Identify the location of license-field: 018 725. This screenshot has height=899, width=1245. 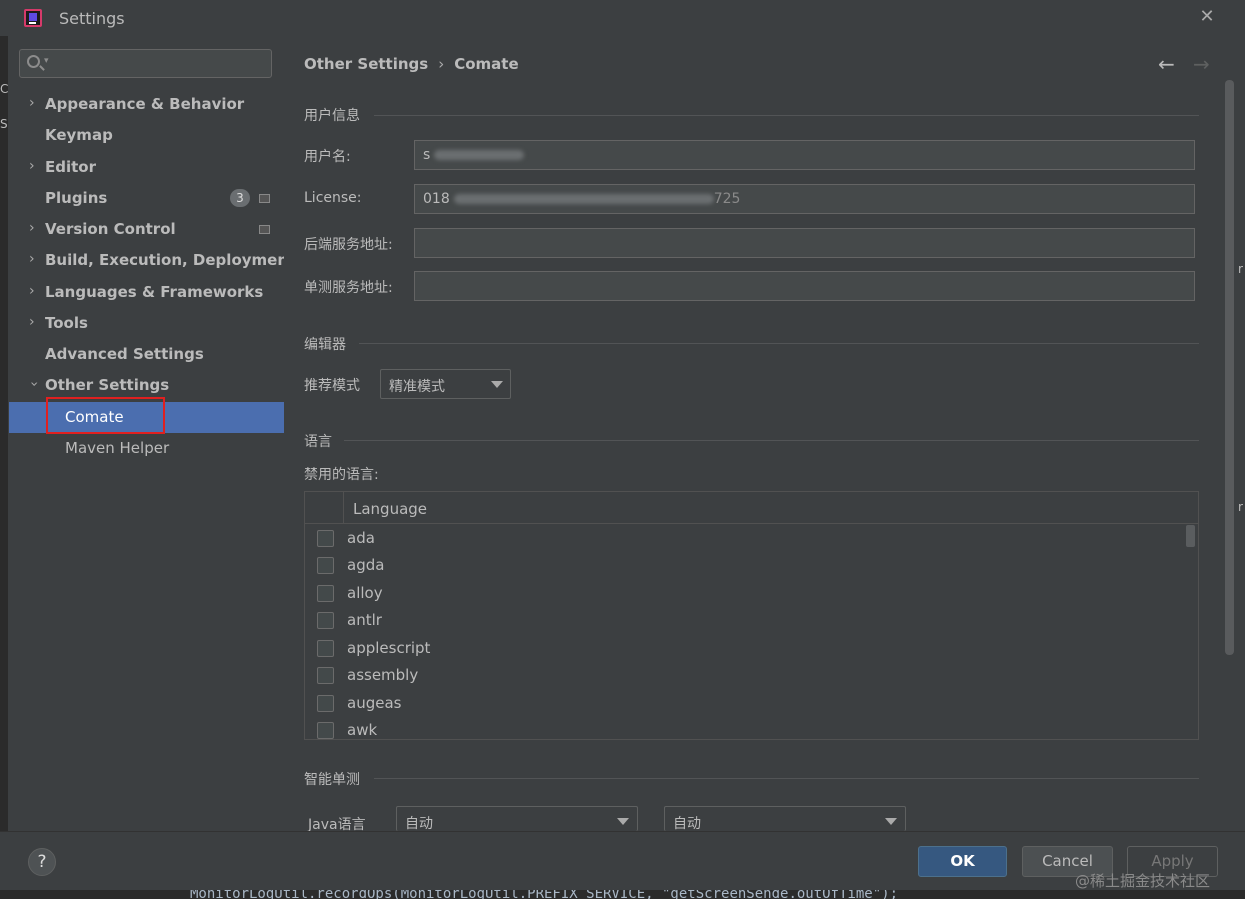
(804, 199).